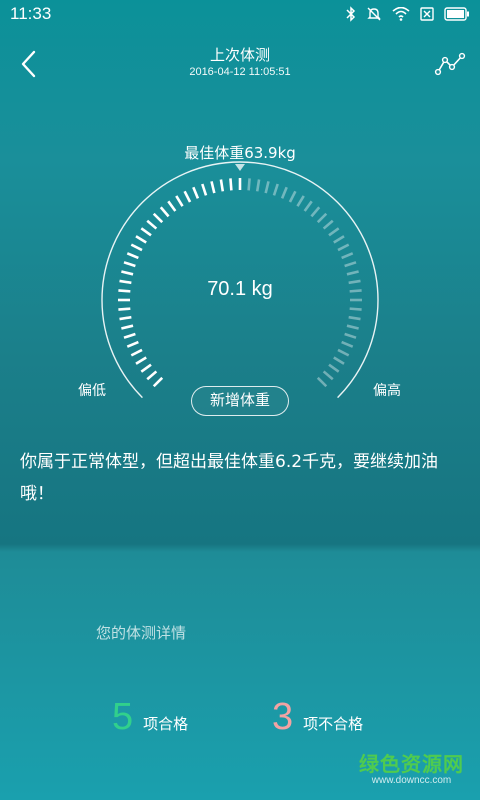  I want to click on page-title: 上次体测, so click(239, 55).